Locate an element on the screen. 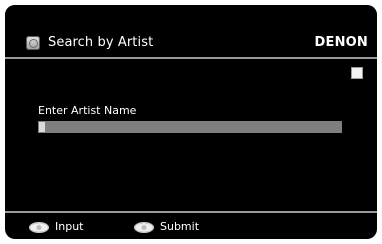 This screenshot has width=382, height=244. status-checkbox is located at coordinates (357, 73).